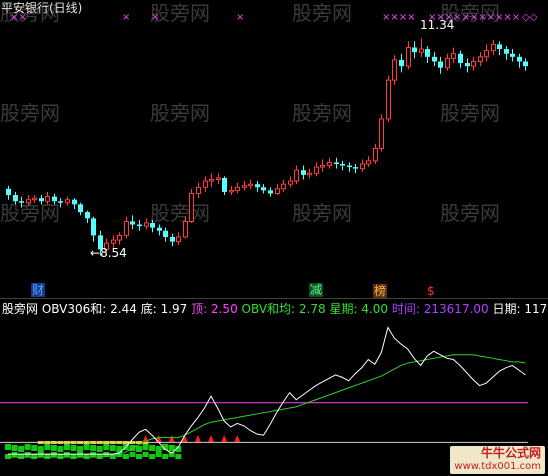 This screenshot has height=476, width=548. I want to click on date-label: 日期:, so click(506, 309).